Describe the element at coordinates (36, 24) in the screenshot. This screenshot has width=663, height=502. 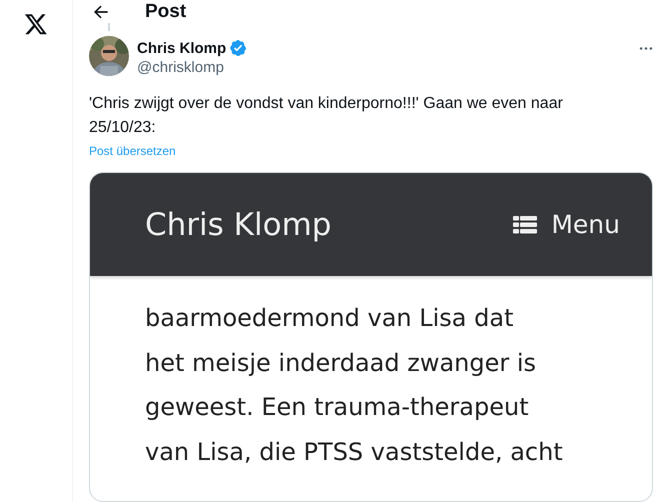
I see `x-logo-icon` at that location.